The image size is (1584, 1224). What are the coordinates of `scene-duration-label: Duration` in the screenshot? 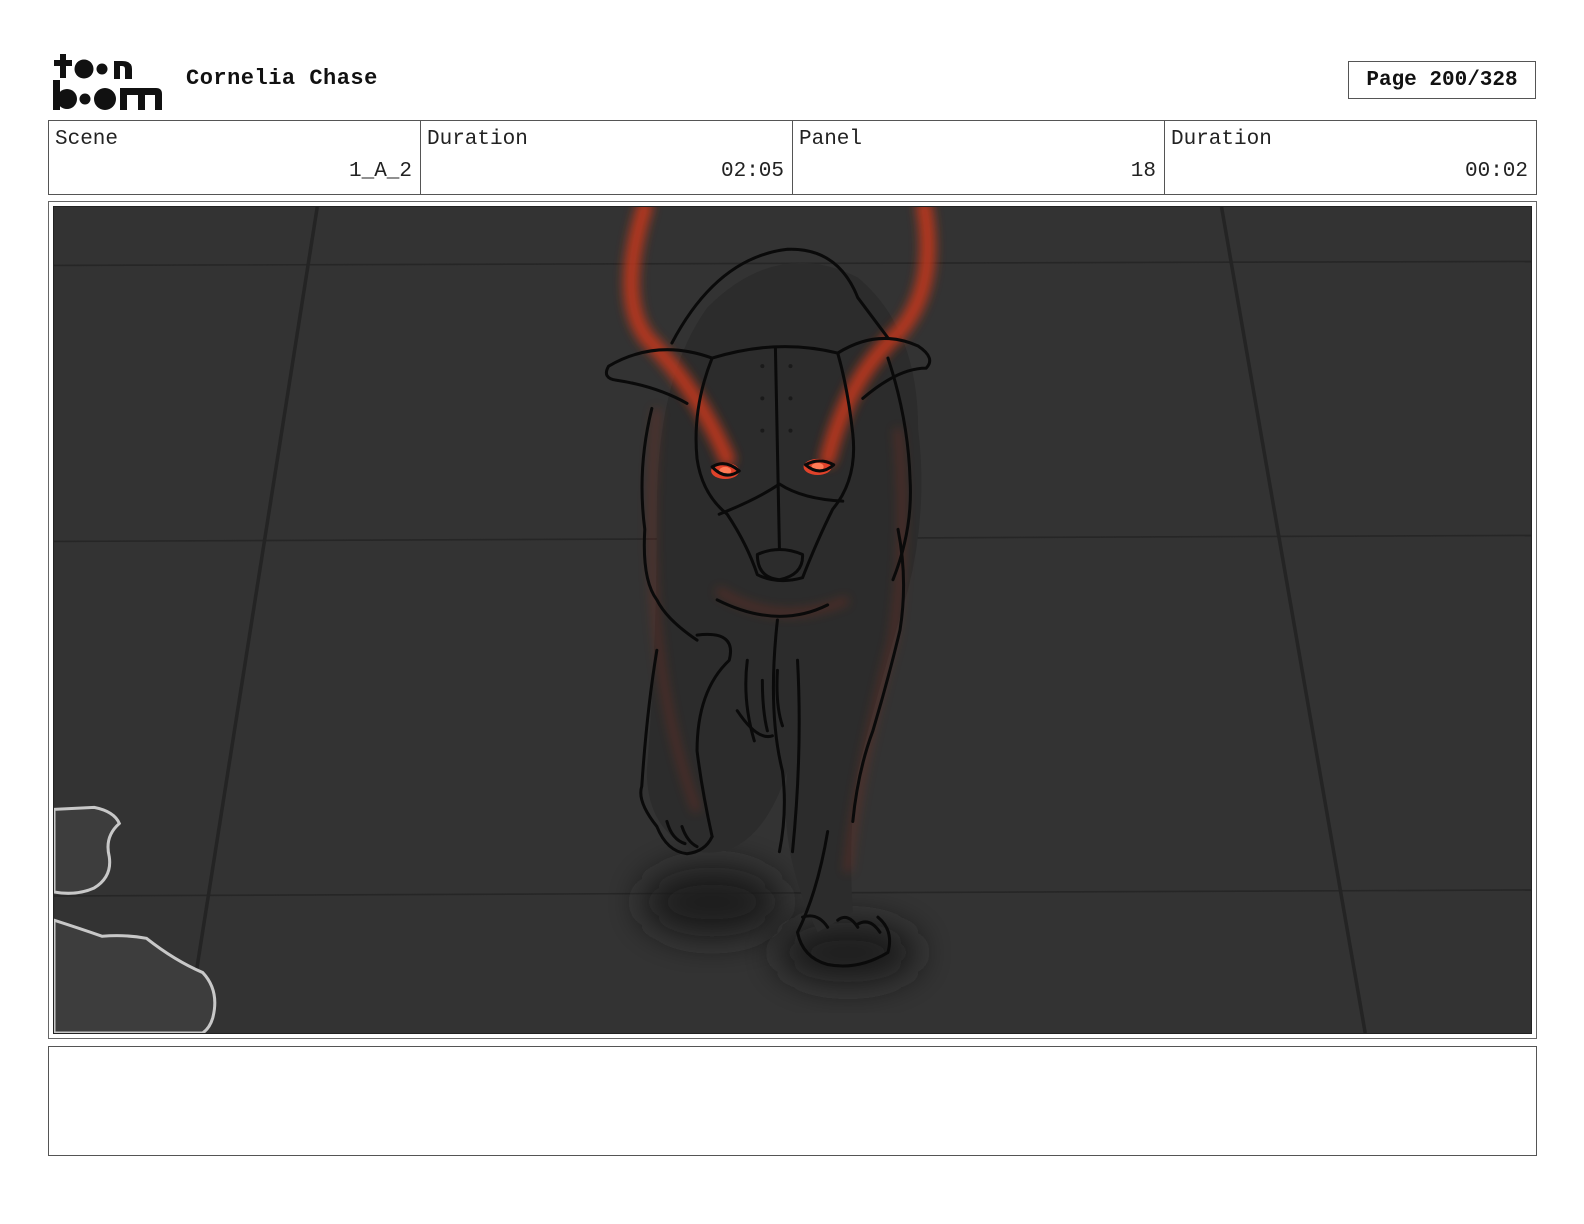 It's located at (477, 139).